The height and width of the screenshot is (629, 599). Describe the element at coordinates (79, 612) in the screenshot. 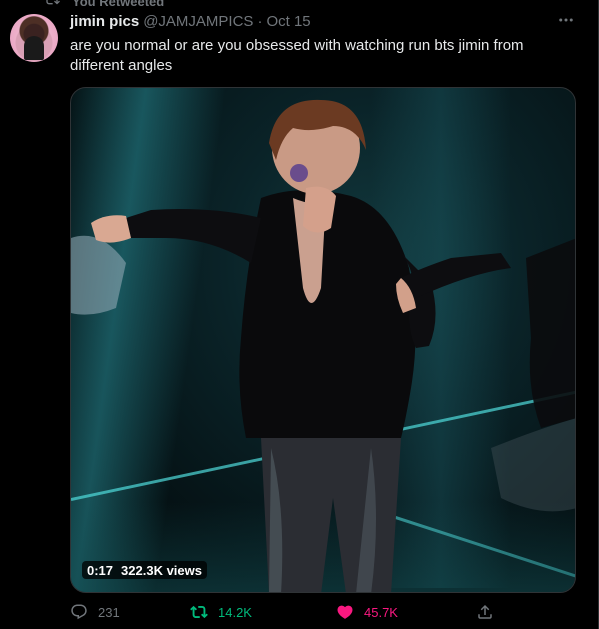

I see `reply-icon` at that location.